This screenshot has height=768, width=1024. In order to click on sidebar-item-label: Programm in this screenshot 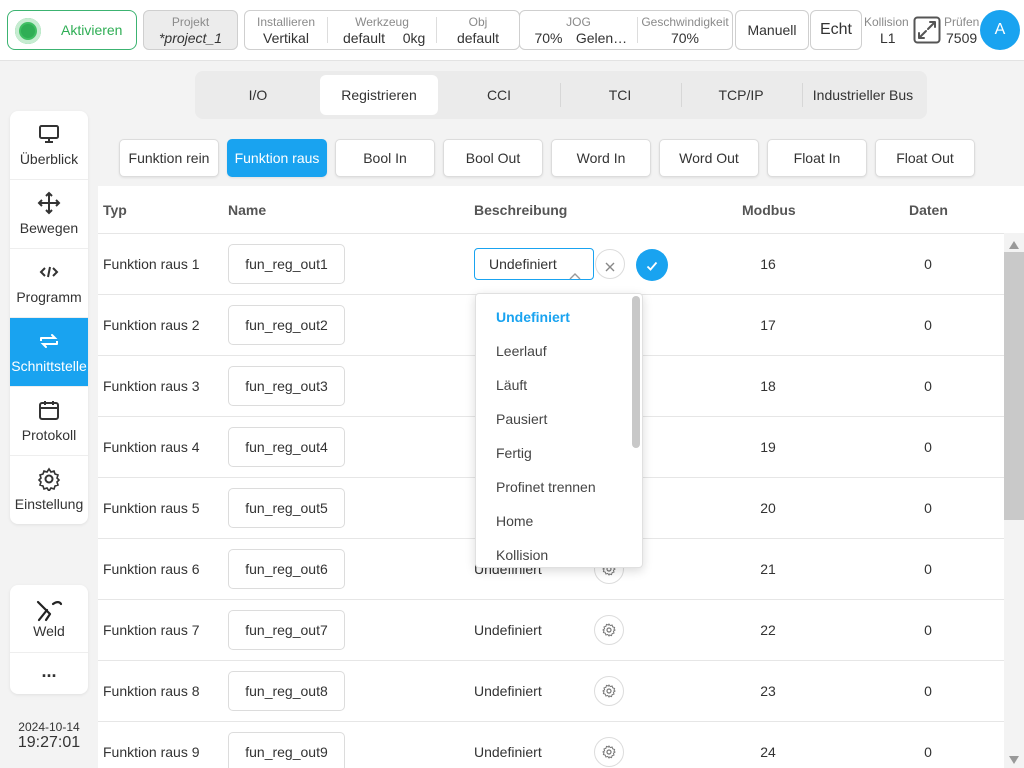, I will do `click(49, 297)`.